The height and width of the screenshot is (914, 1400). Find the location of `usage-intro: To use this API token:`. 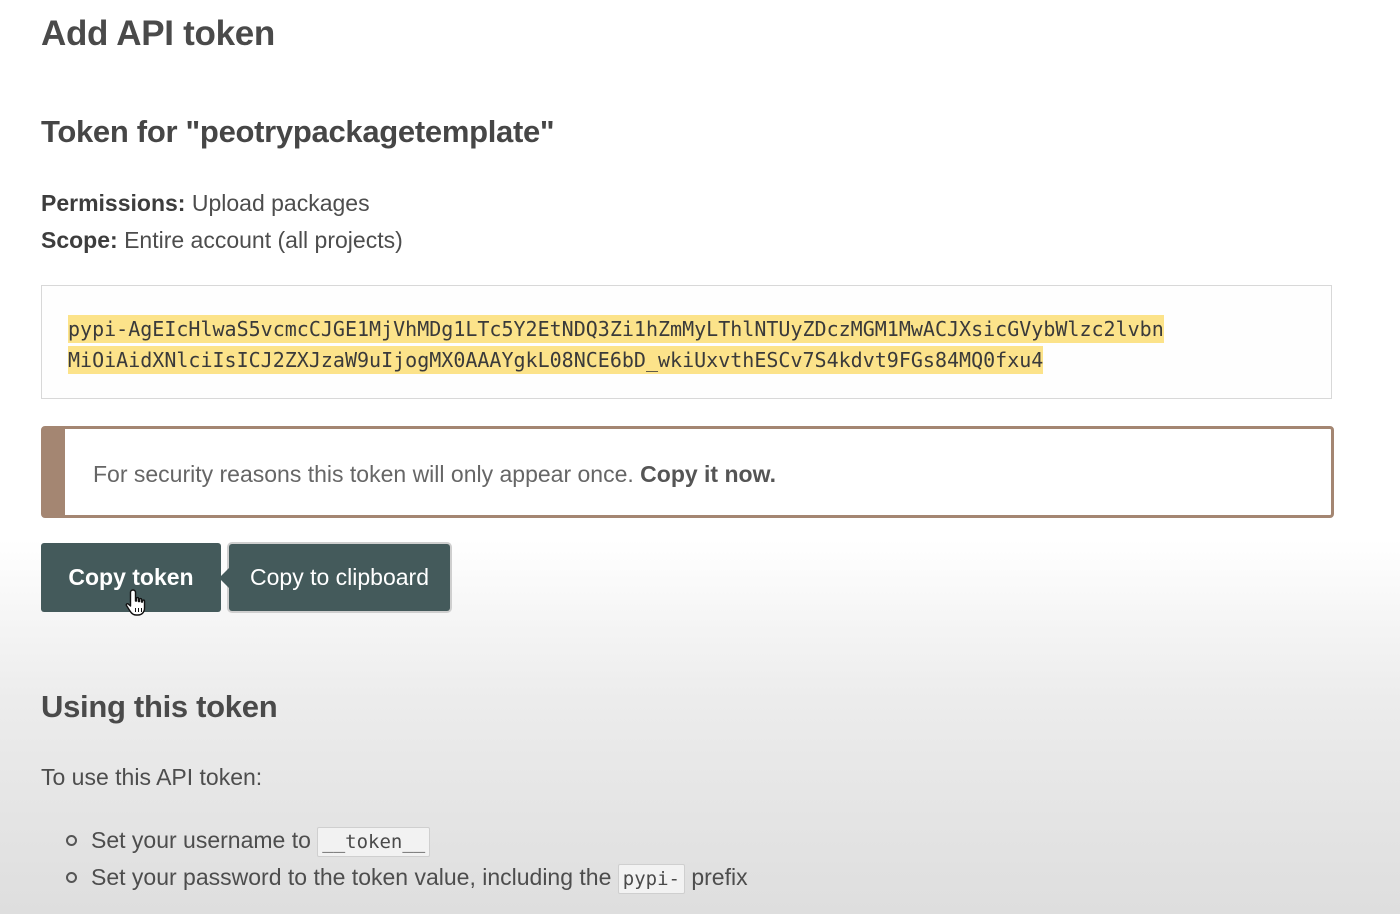

usage-intro: To use this API token: is located at coordinates (152, 777).